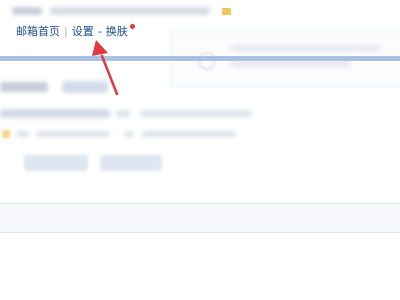 The image size is (400, 300). What do you see at coordinates (117, 31) in the screenshot?
I see `change-skin-link: 换肤` at bounding box center [117, 31].